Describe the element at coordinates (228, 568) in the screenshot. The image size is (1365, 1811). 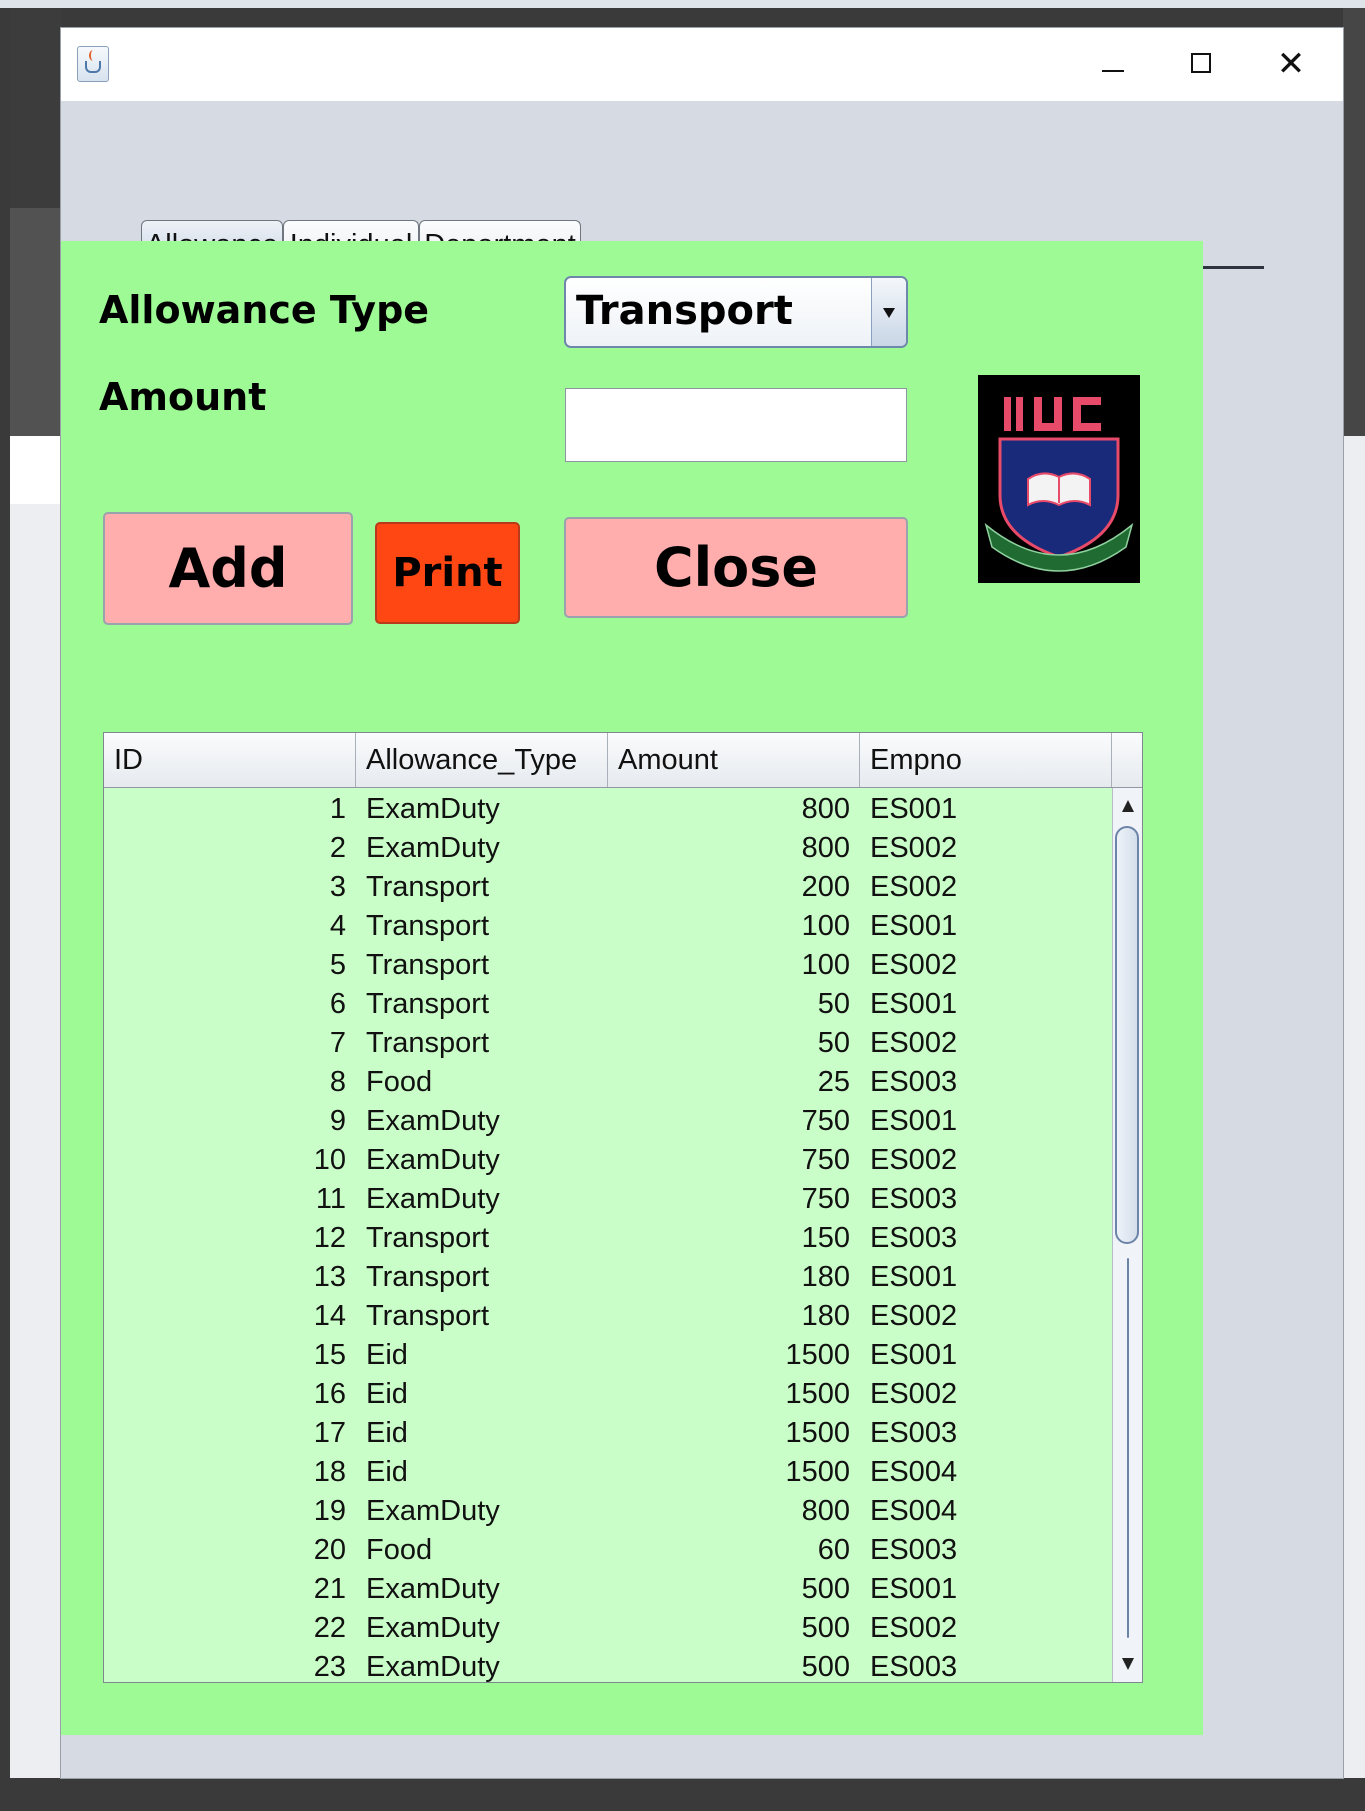
I see `add-button: Add` at that location.